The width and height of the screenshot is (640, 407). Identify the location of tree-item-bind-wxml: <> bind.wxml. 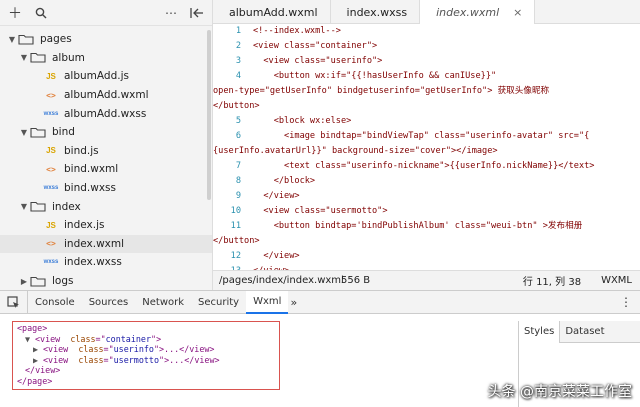
(106, 169).